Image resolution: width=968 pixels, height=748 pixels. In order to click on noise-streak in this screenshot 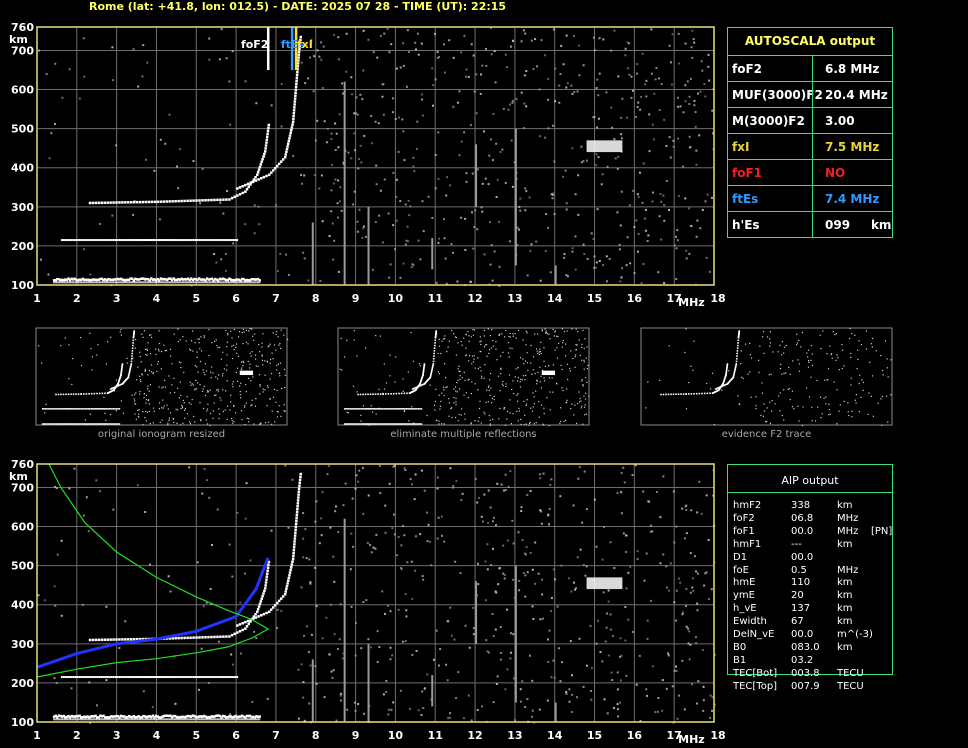, I will do `click(515, 634)`.